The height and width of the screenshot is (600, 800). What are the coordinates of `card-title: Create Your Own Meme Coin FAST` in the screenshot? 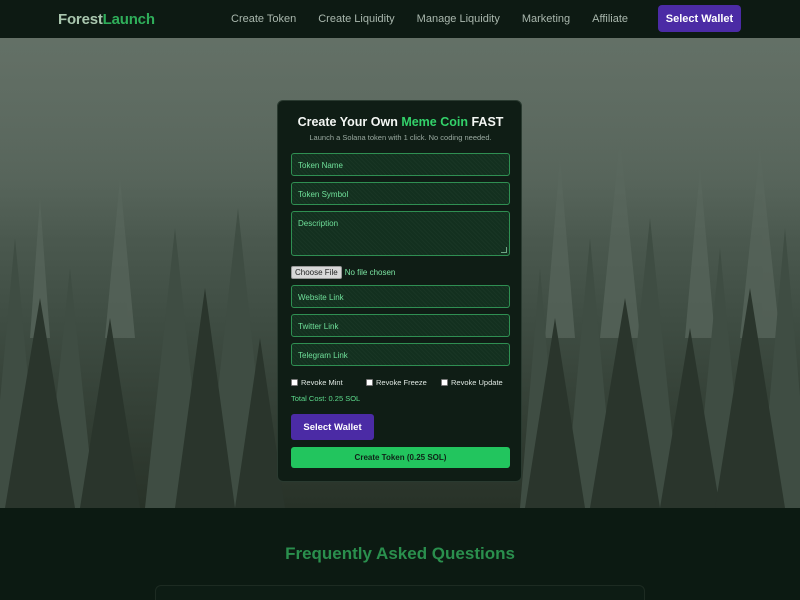 It's located at (400, 122).